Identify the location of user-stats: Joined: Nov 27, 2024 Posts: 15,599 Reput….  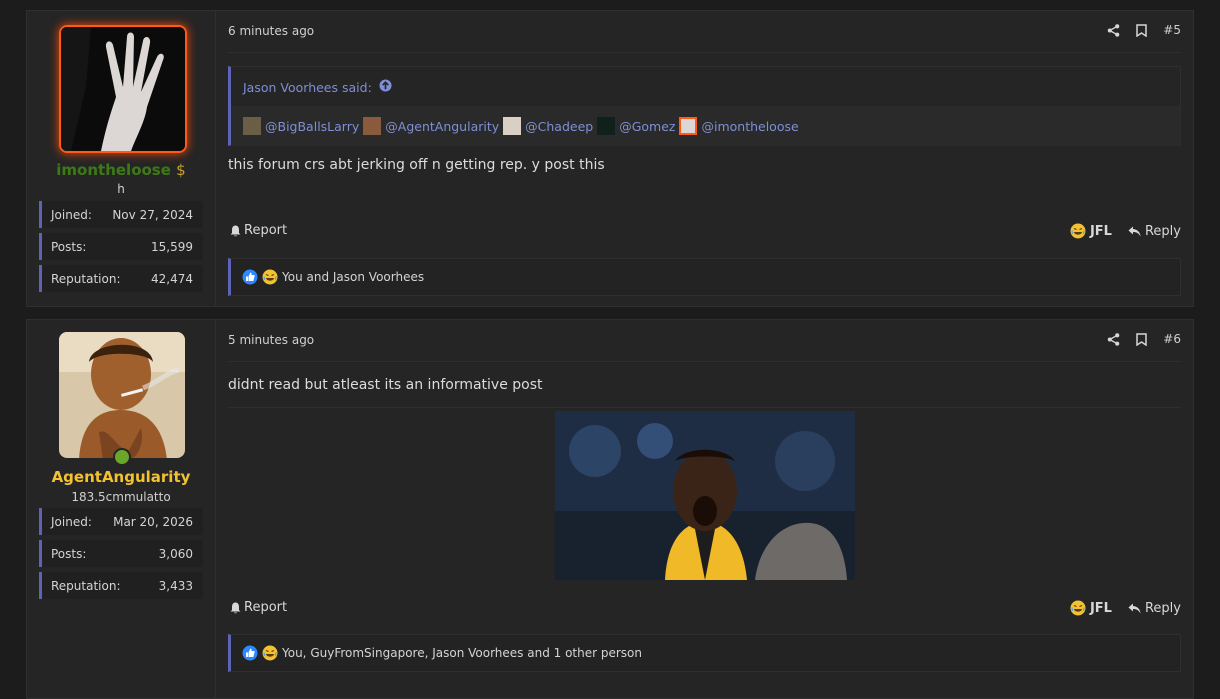
(121, 249).